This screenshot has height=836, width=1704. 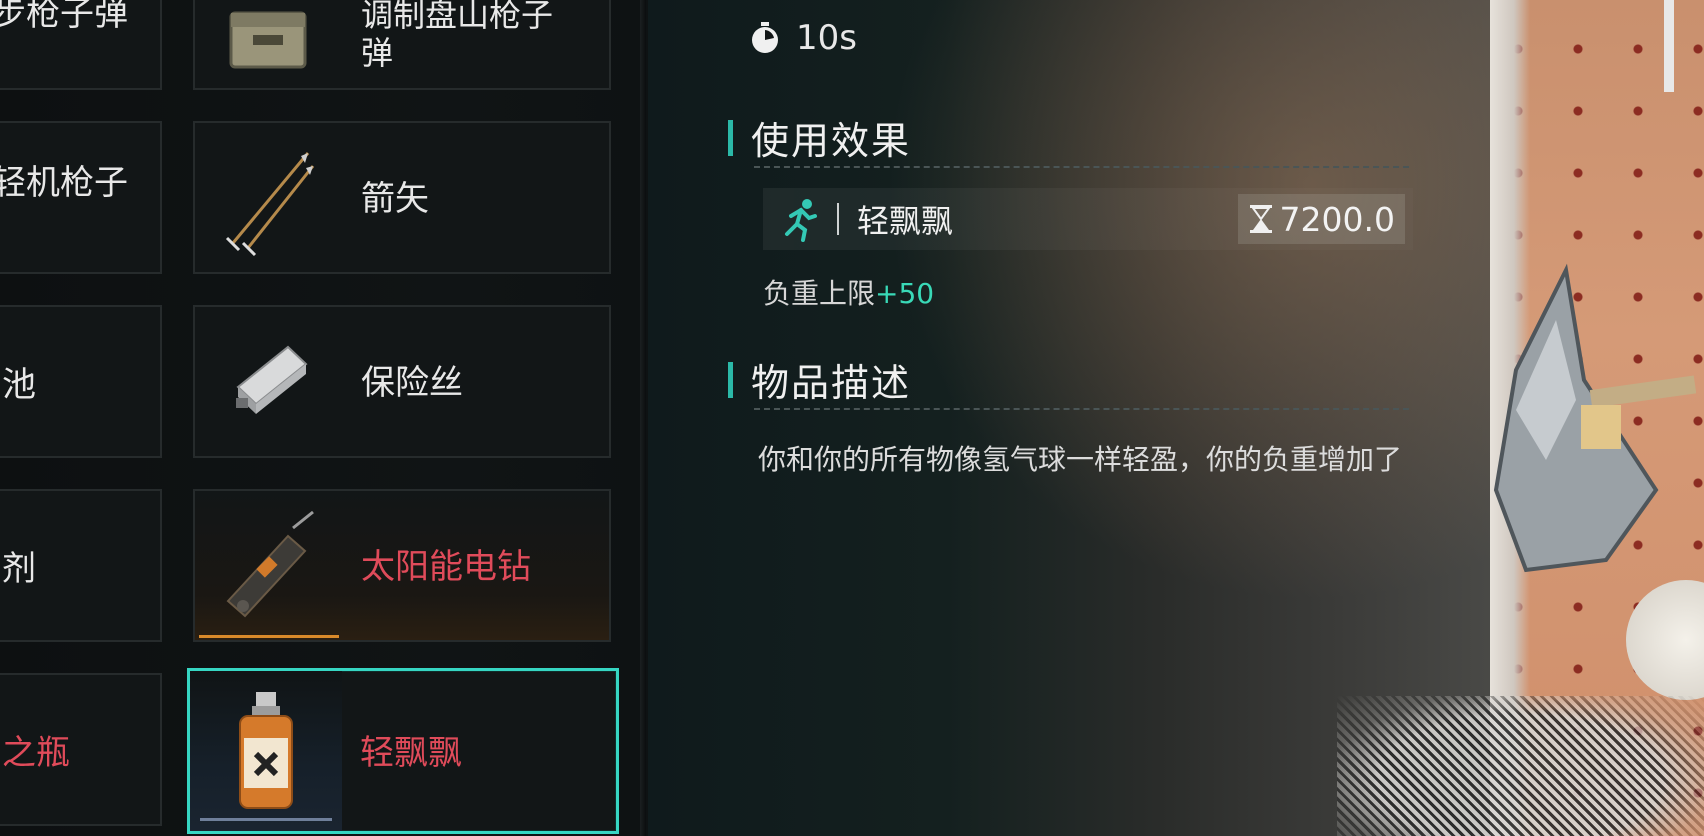 What do you see at coordinates (81, 565) in the screenshot?
I see `inventory-slot: 剂` at bounding box center [81, 565].